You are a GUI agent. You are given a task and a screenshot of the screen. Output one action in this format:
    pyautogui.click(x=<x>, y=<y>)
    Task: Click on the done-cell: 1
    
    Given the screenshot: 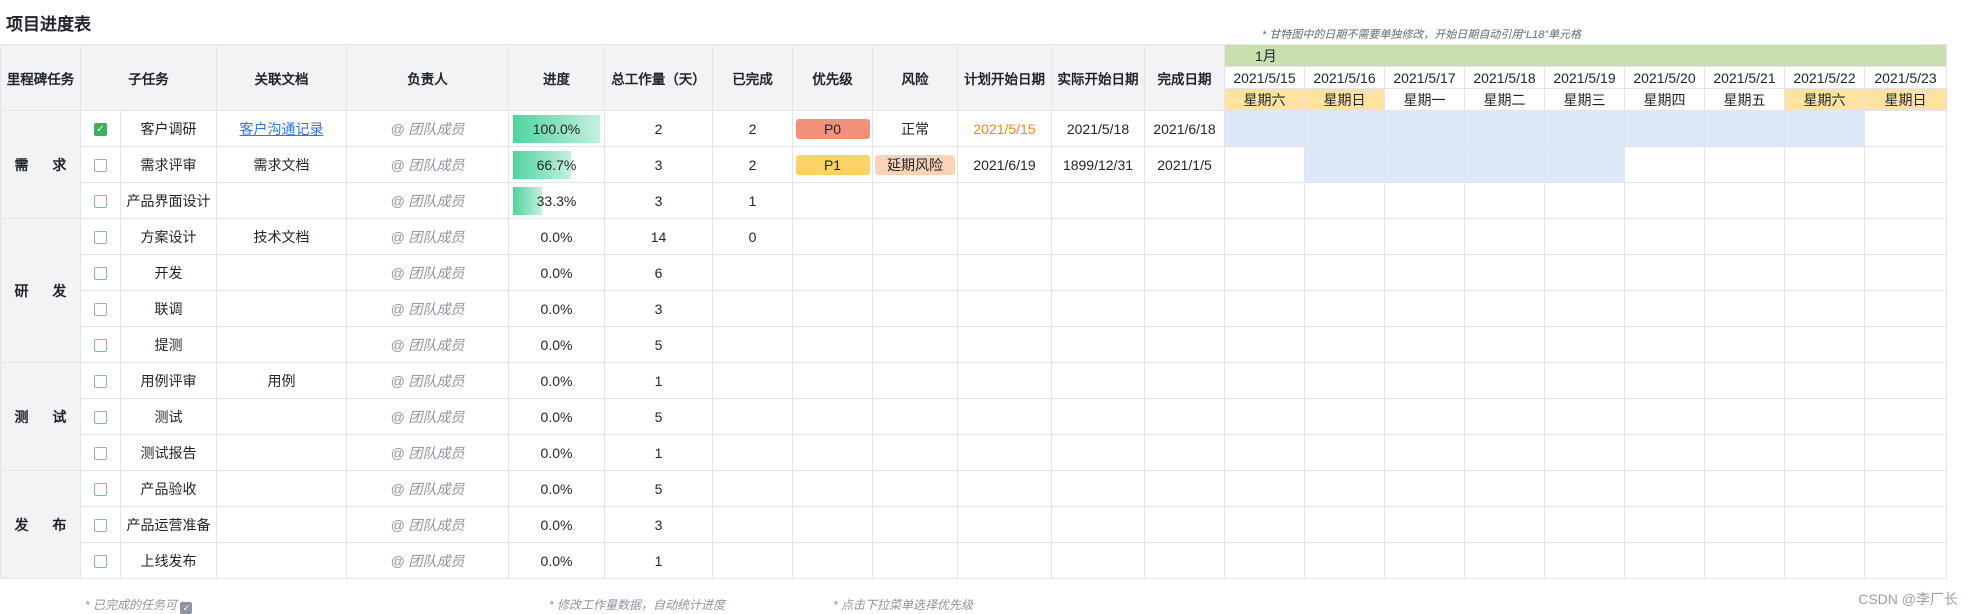 What is the action you would take?
    pyautogui.click(x=752, y=200)
    